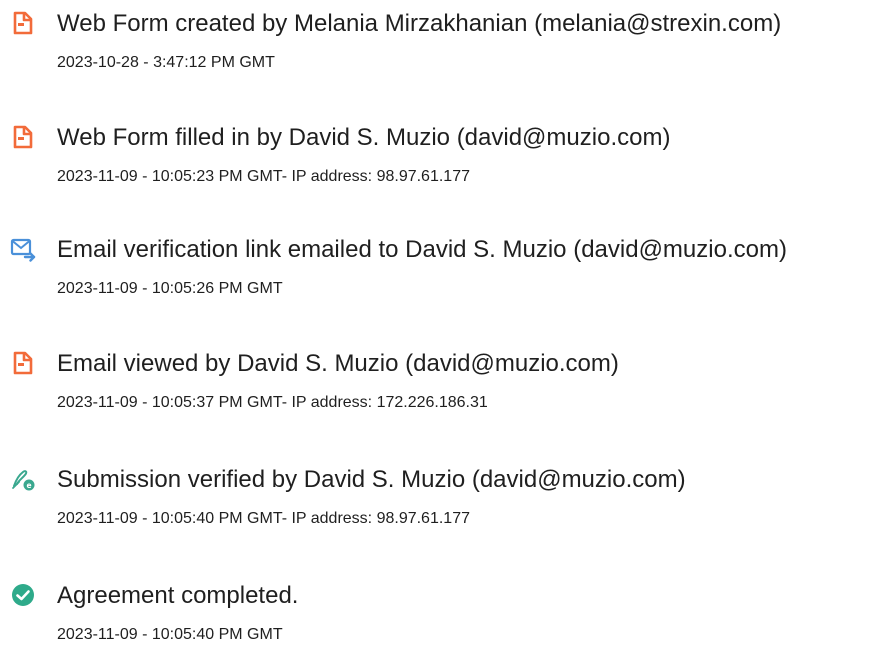 The width and height of the screenshot is (869, 672). Describe the element at coordinates (23, 479) in the screenshot. I see `signature-verified-icon: e` at that location.